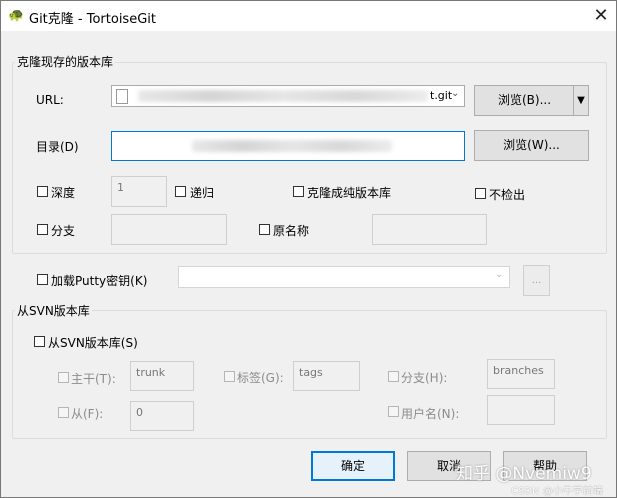 The image size is (617, 498). What do you see at coordinates (39, 341) in the screenshot?
I see `from-svn-checkbox` at bounding box center [39, 341].